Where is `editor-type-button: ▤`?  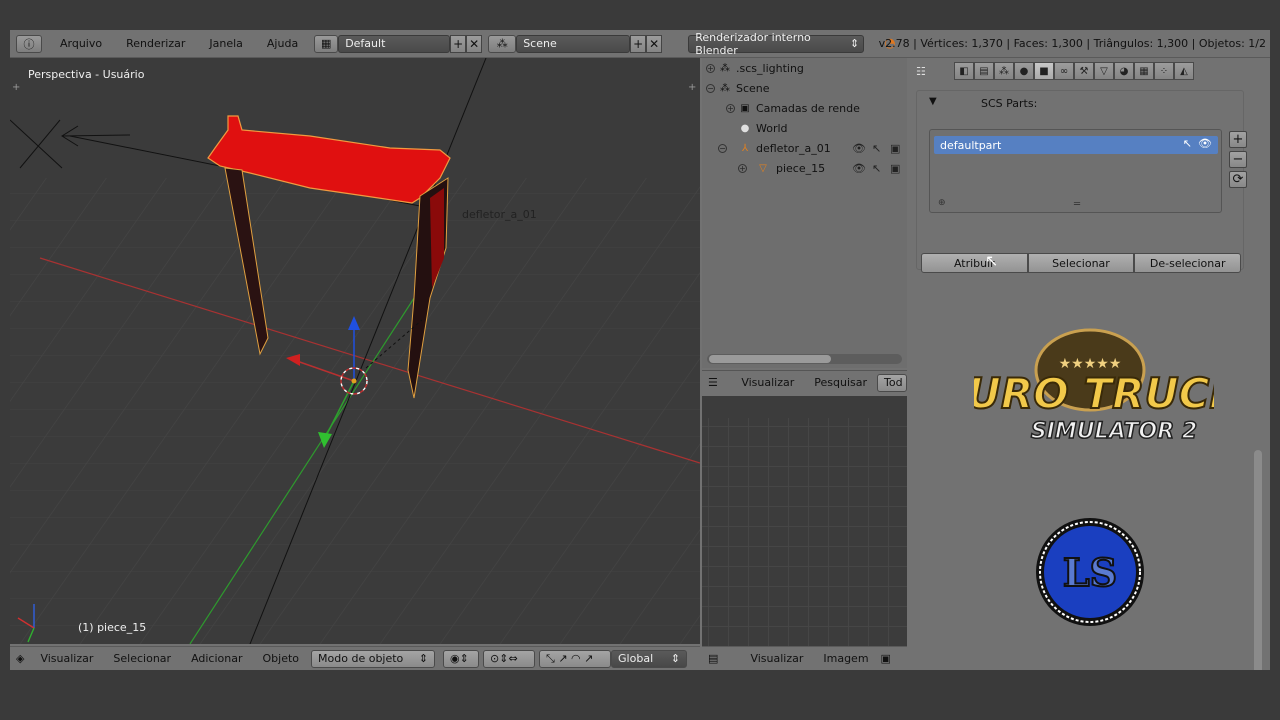
editor-type-button: ▤ is located at coordinates (721, 658).